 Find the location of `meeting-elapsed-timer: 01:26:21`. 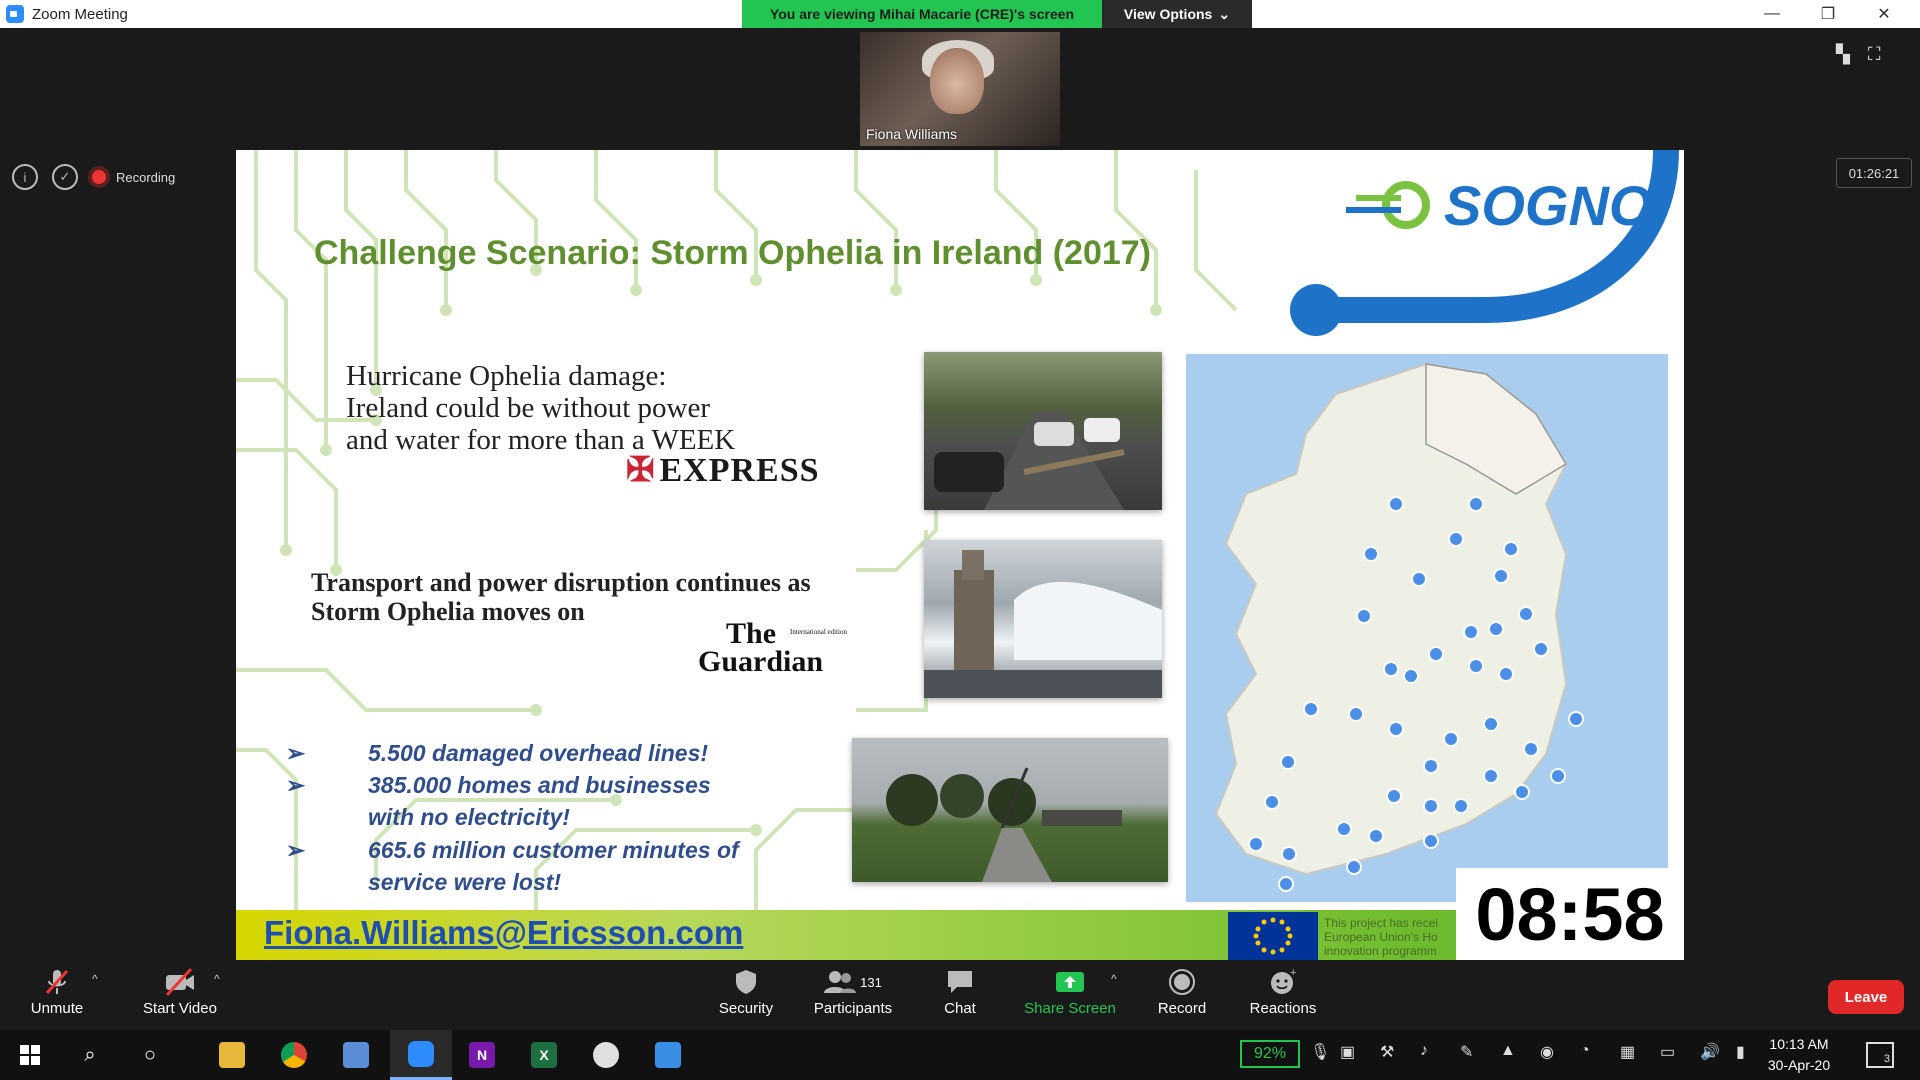

meeting-elapsed-timer: 01:26:21 is located at coordinates (1874, 173).